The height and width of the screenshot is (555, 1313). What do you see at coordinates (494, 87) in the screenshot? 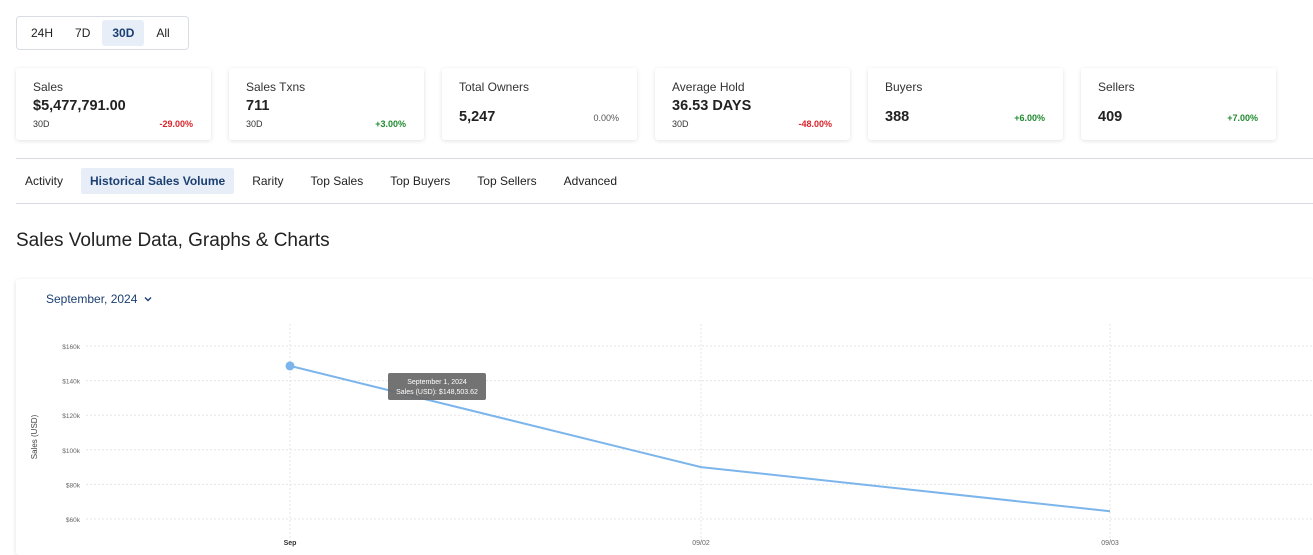
I see `stat-label: Total Owners` at bounding box center [494, 87].